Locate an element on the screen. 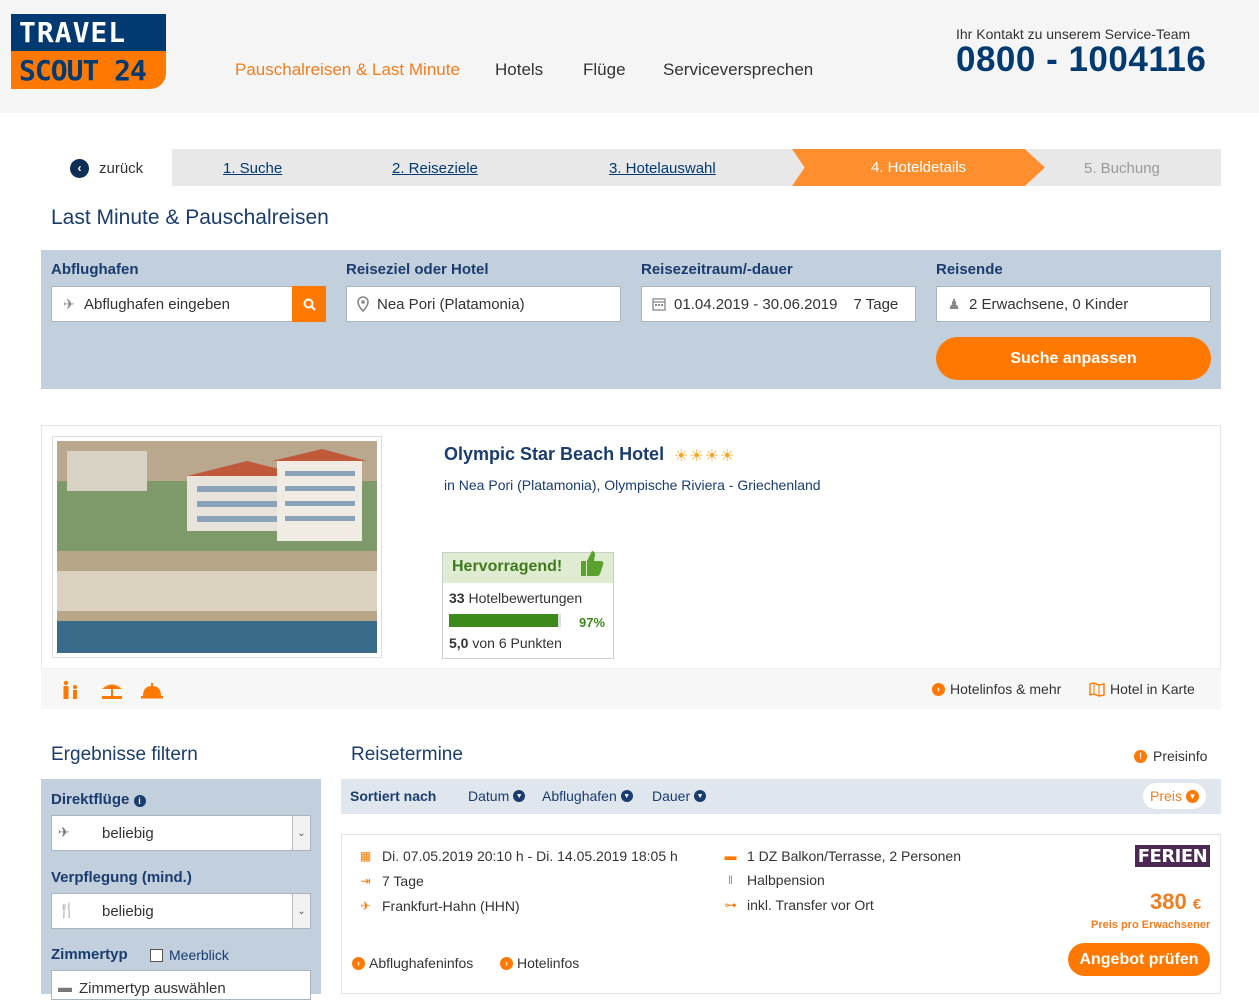 The width and height of the screenshot is (1259, 1000). airport-info-link: › Abflughafeninfos is located at coordinates (412, 963).